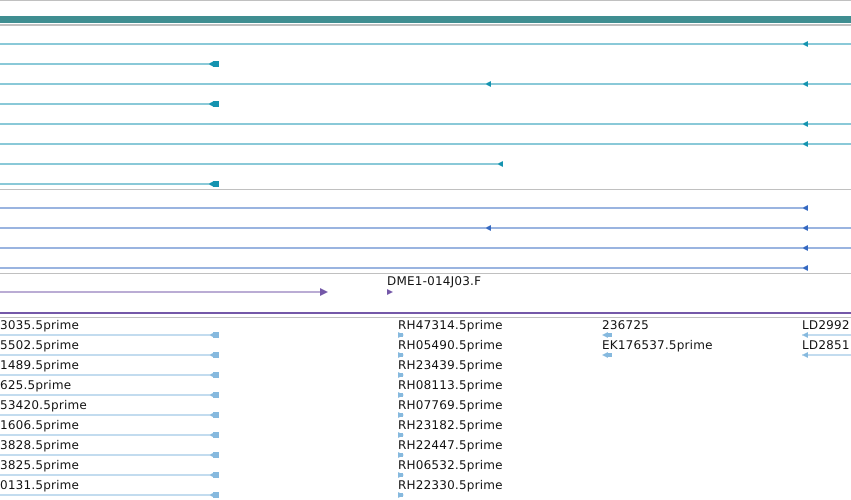 Image resolution: width=851 pixels, height=500 pixels. Describe the element at coordinates (450, 325) in the screenshot. I see `est-label: RH47314.5prime` at that location.